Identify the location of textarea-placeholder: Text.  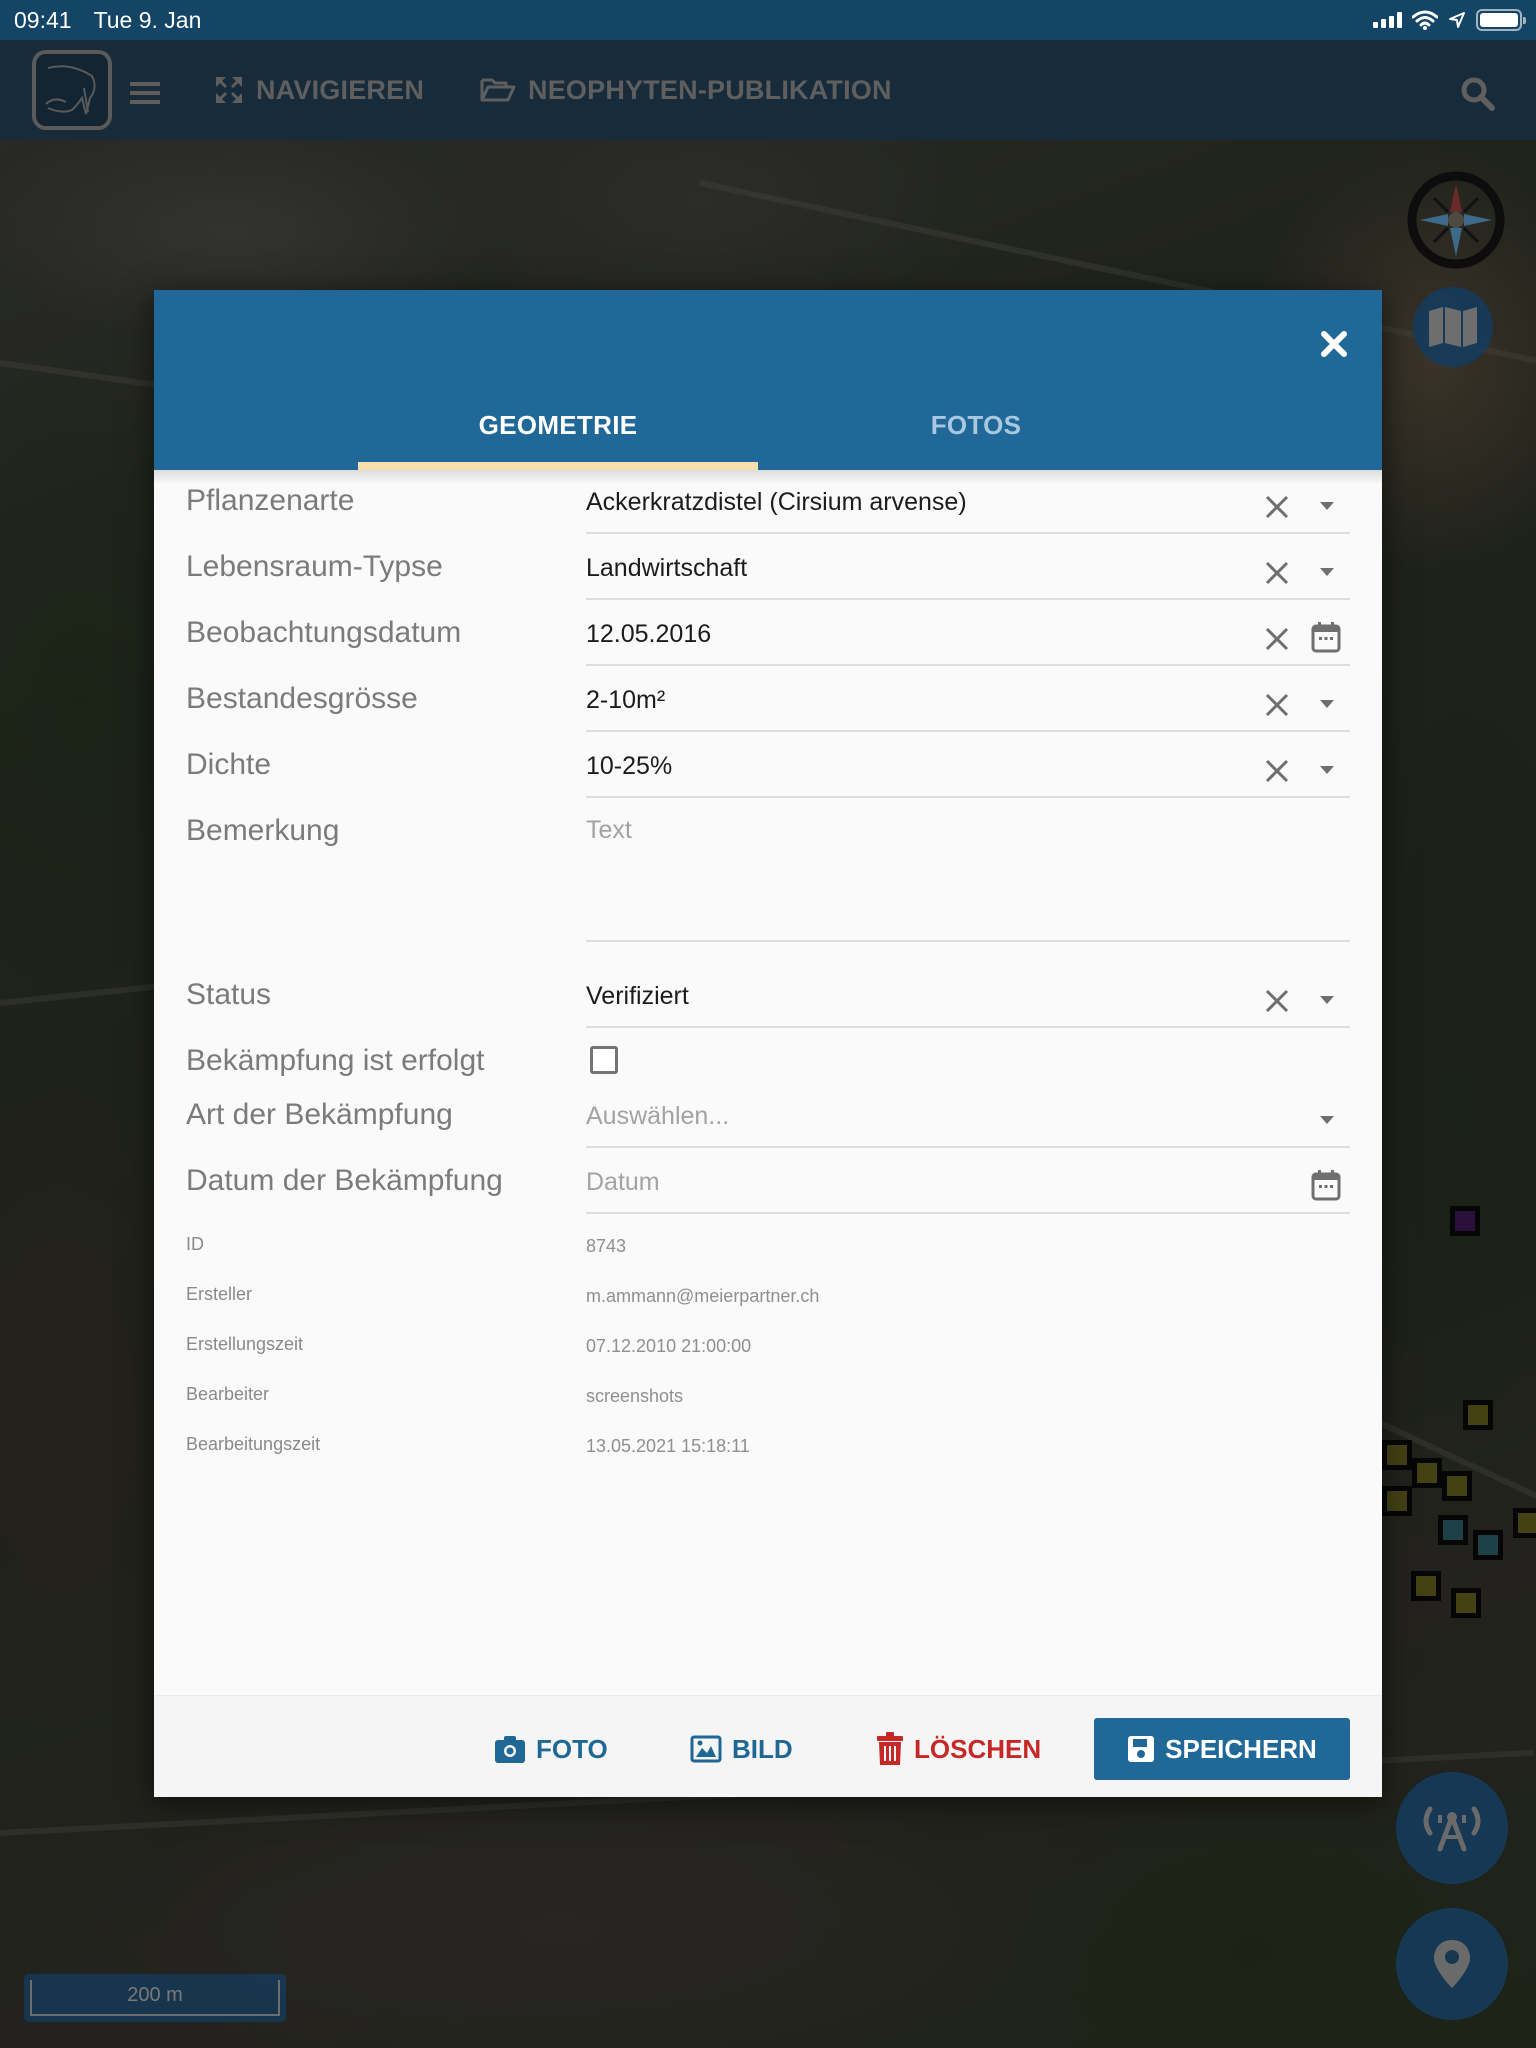
(609, 830).